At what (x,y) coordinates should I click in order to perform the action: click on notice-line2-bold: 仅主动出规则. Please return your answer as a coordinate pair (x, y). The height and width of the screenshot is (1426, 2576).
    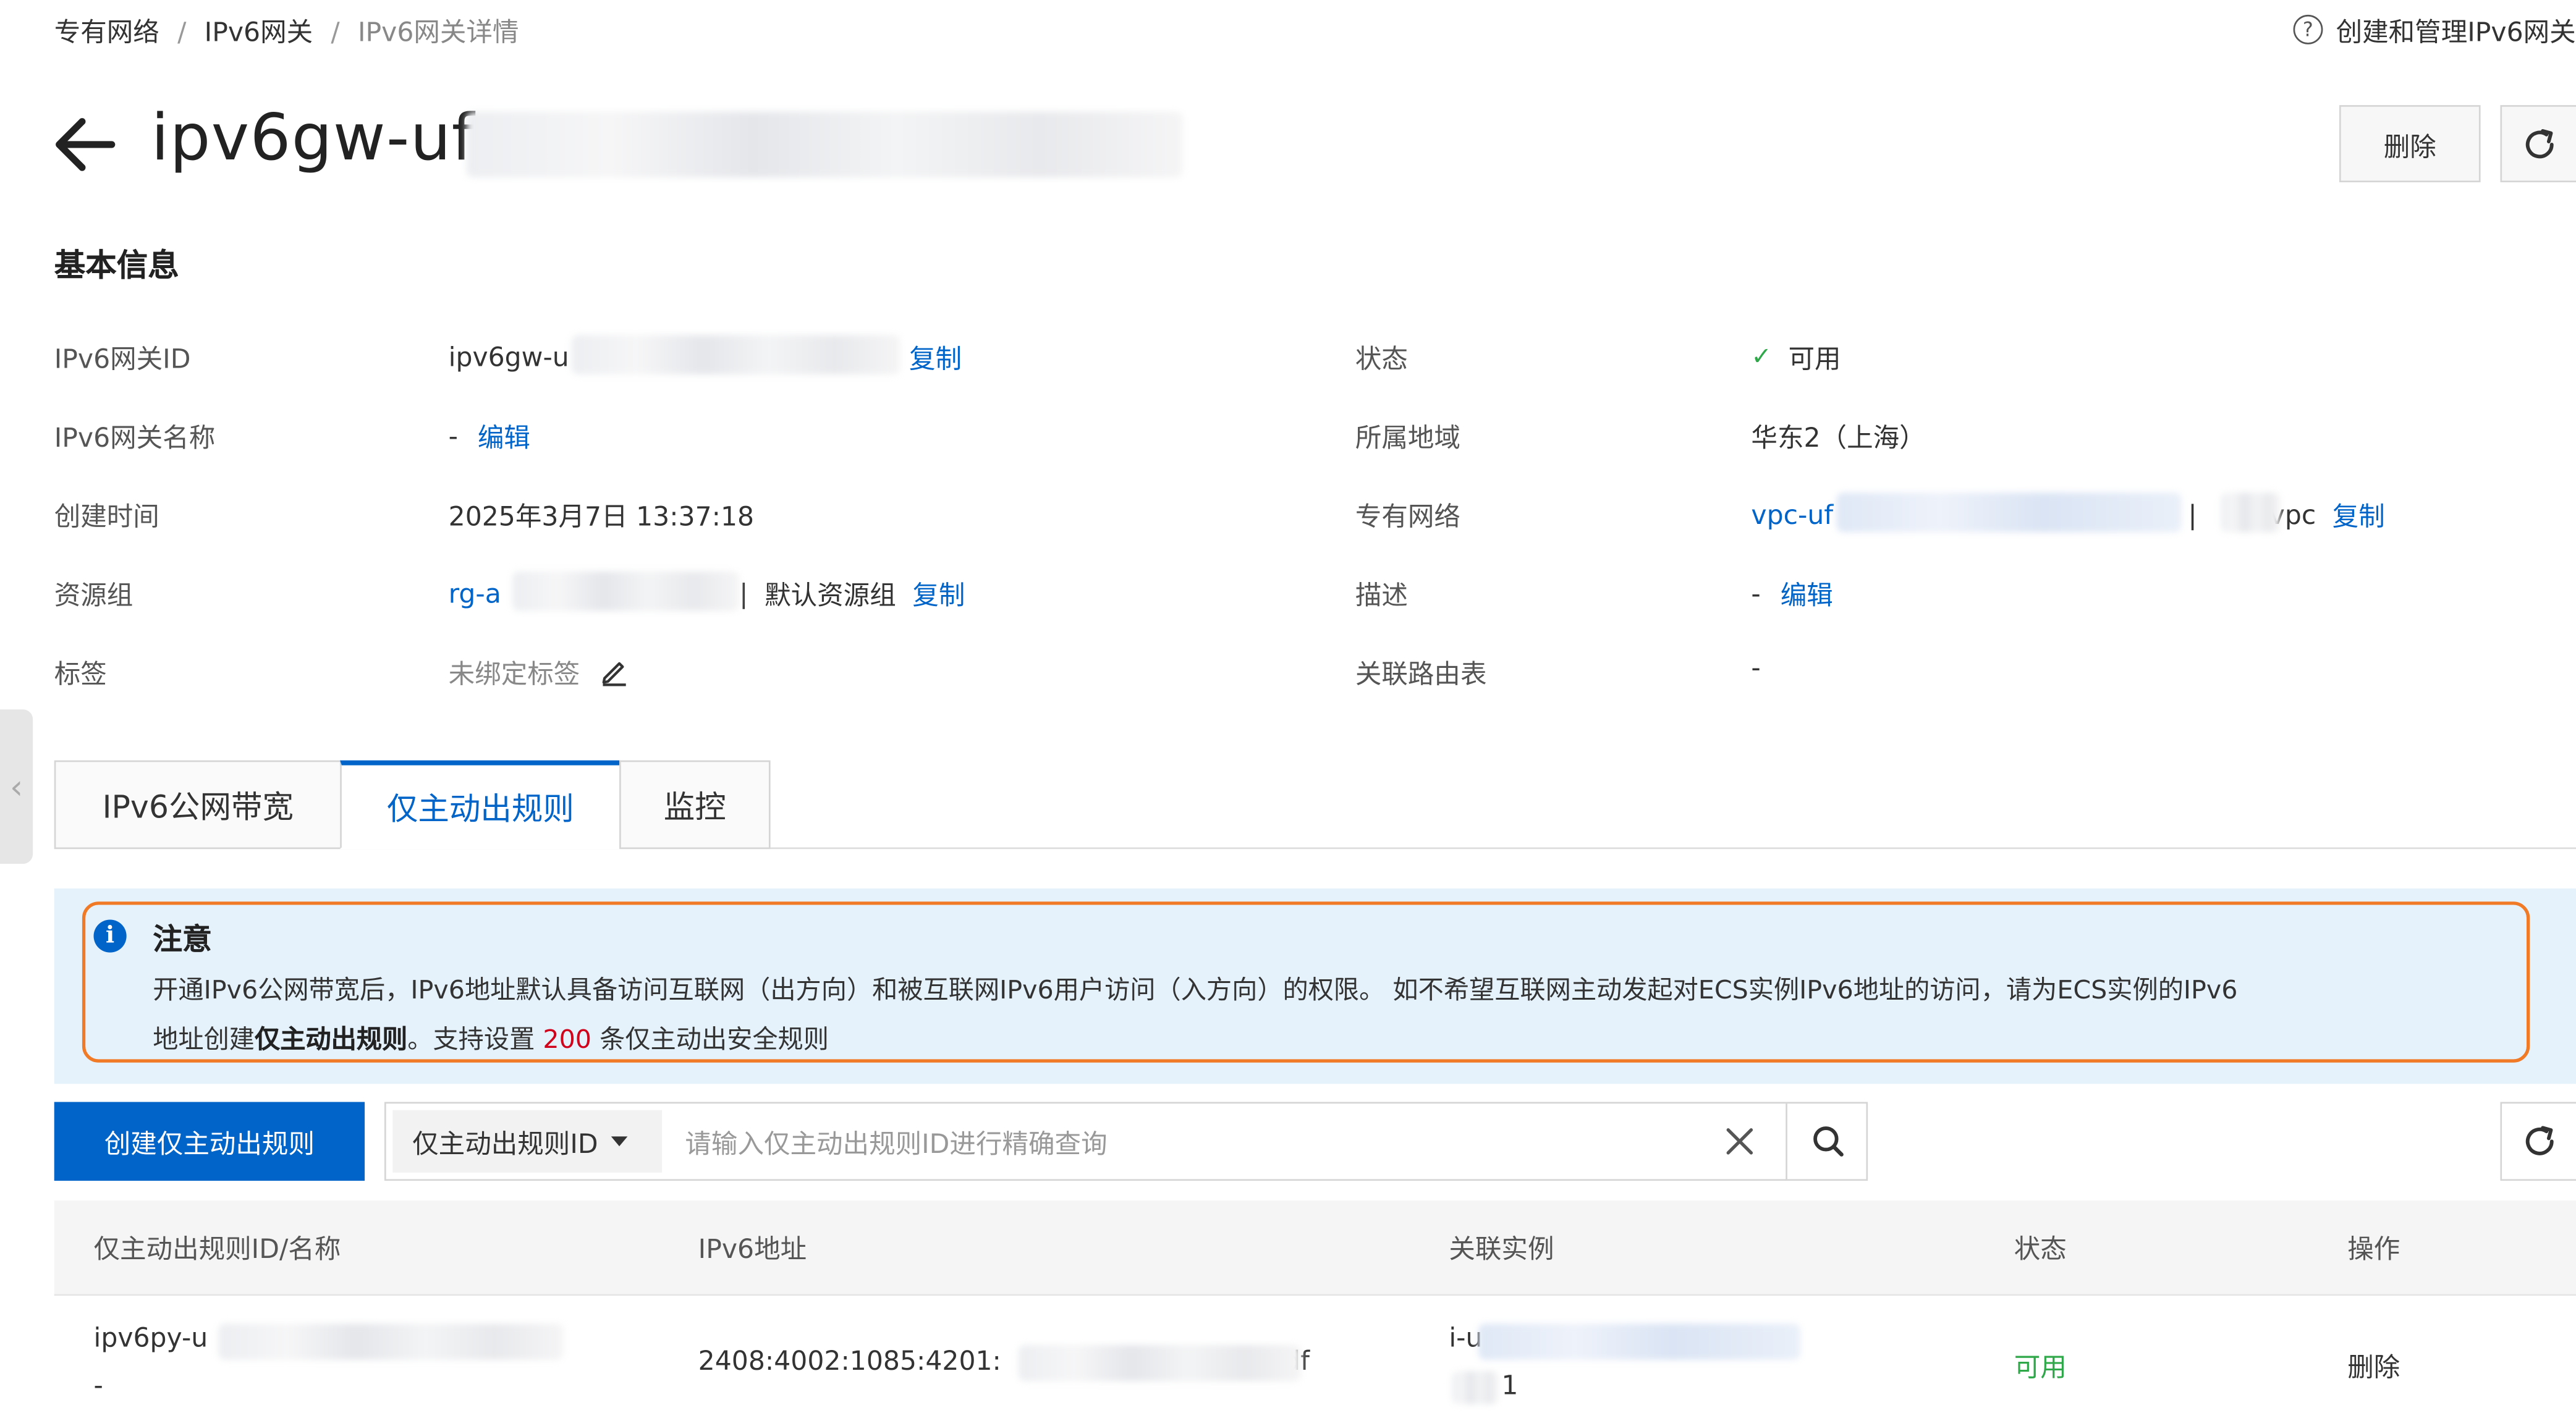
    Looking at the image, I should click on (331, 1039).